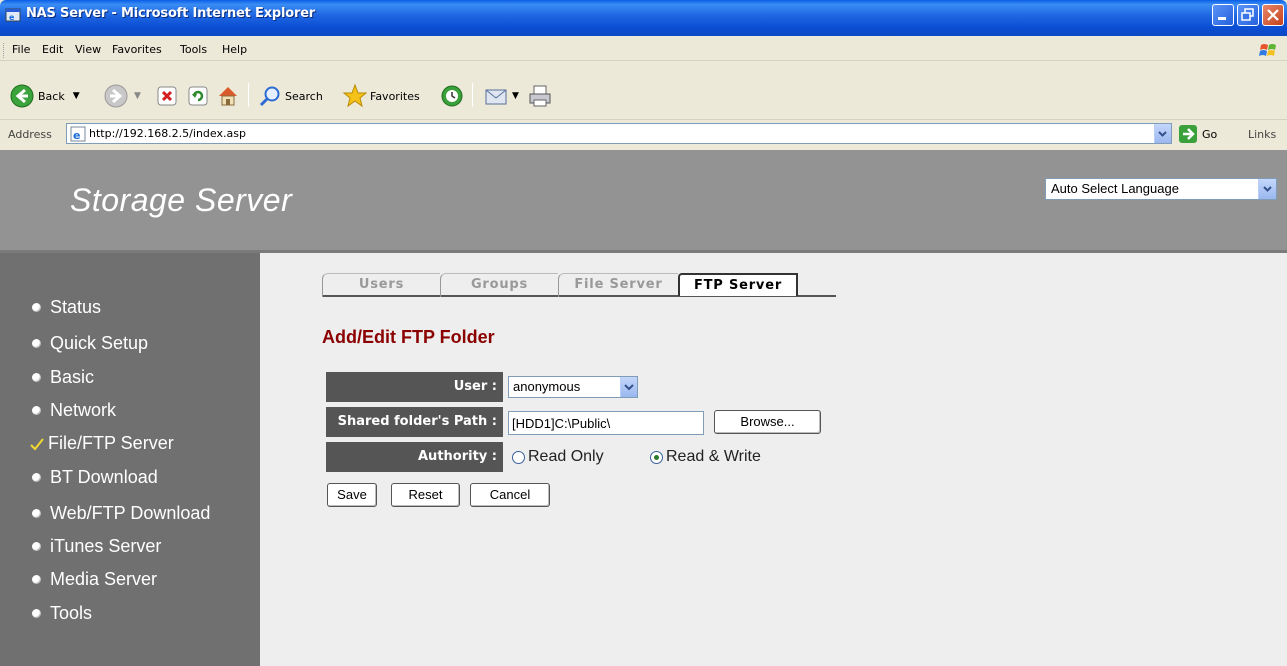 The image size is (1287, 666). Describe the element at coordinates (51, 96) in the screenshot. I see `back-label: Back` at that location.